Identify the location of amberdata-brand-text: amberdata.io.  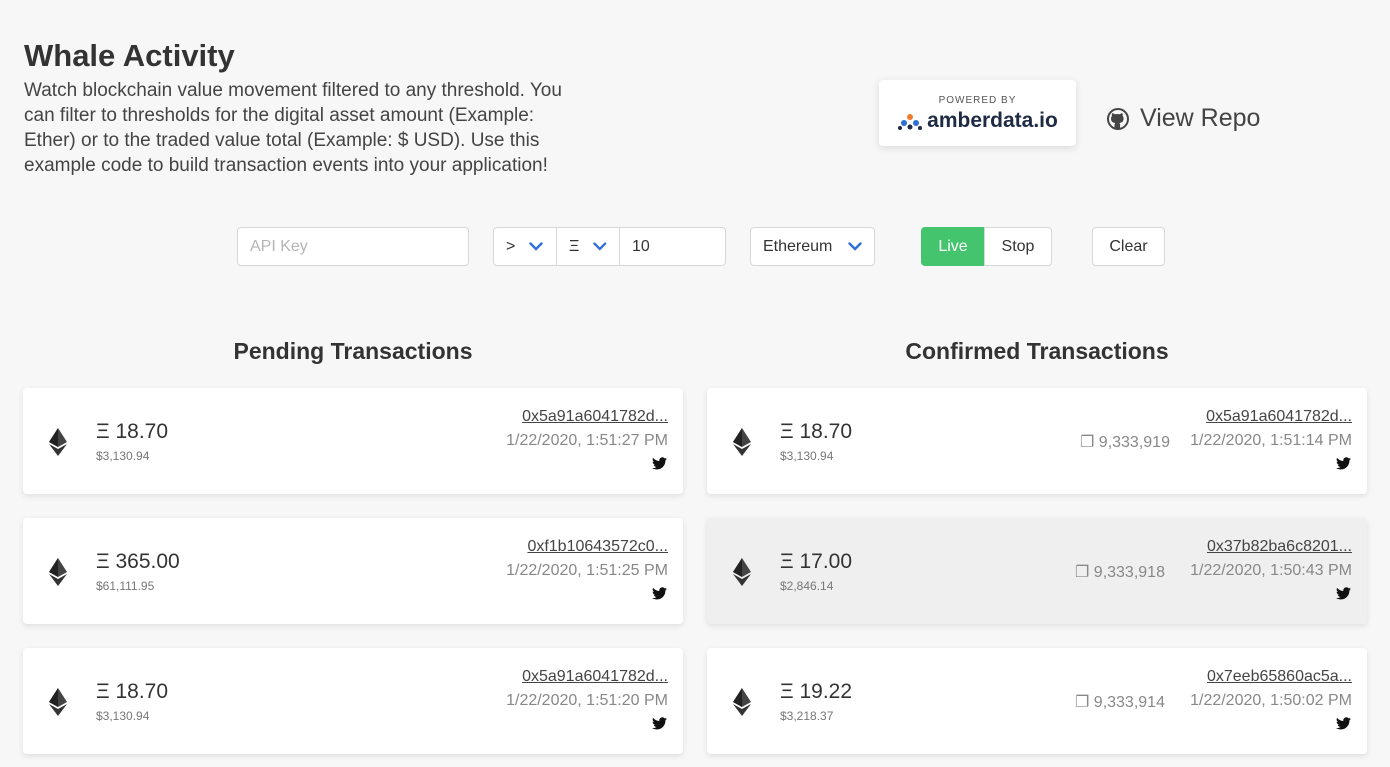
(992, 120).